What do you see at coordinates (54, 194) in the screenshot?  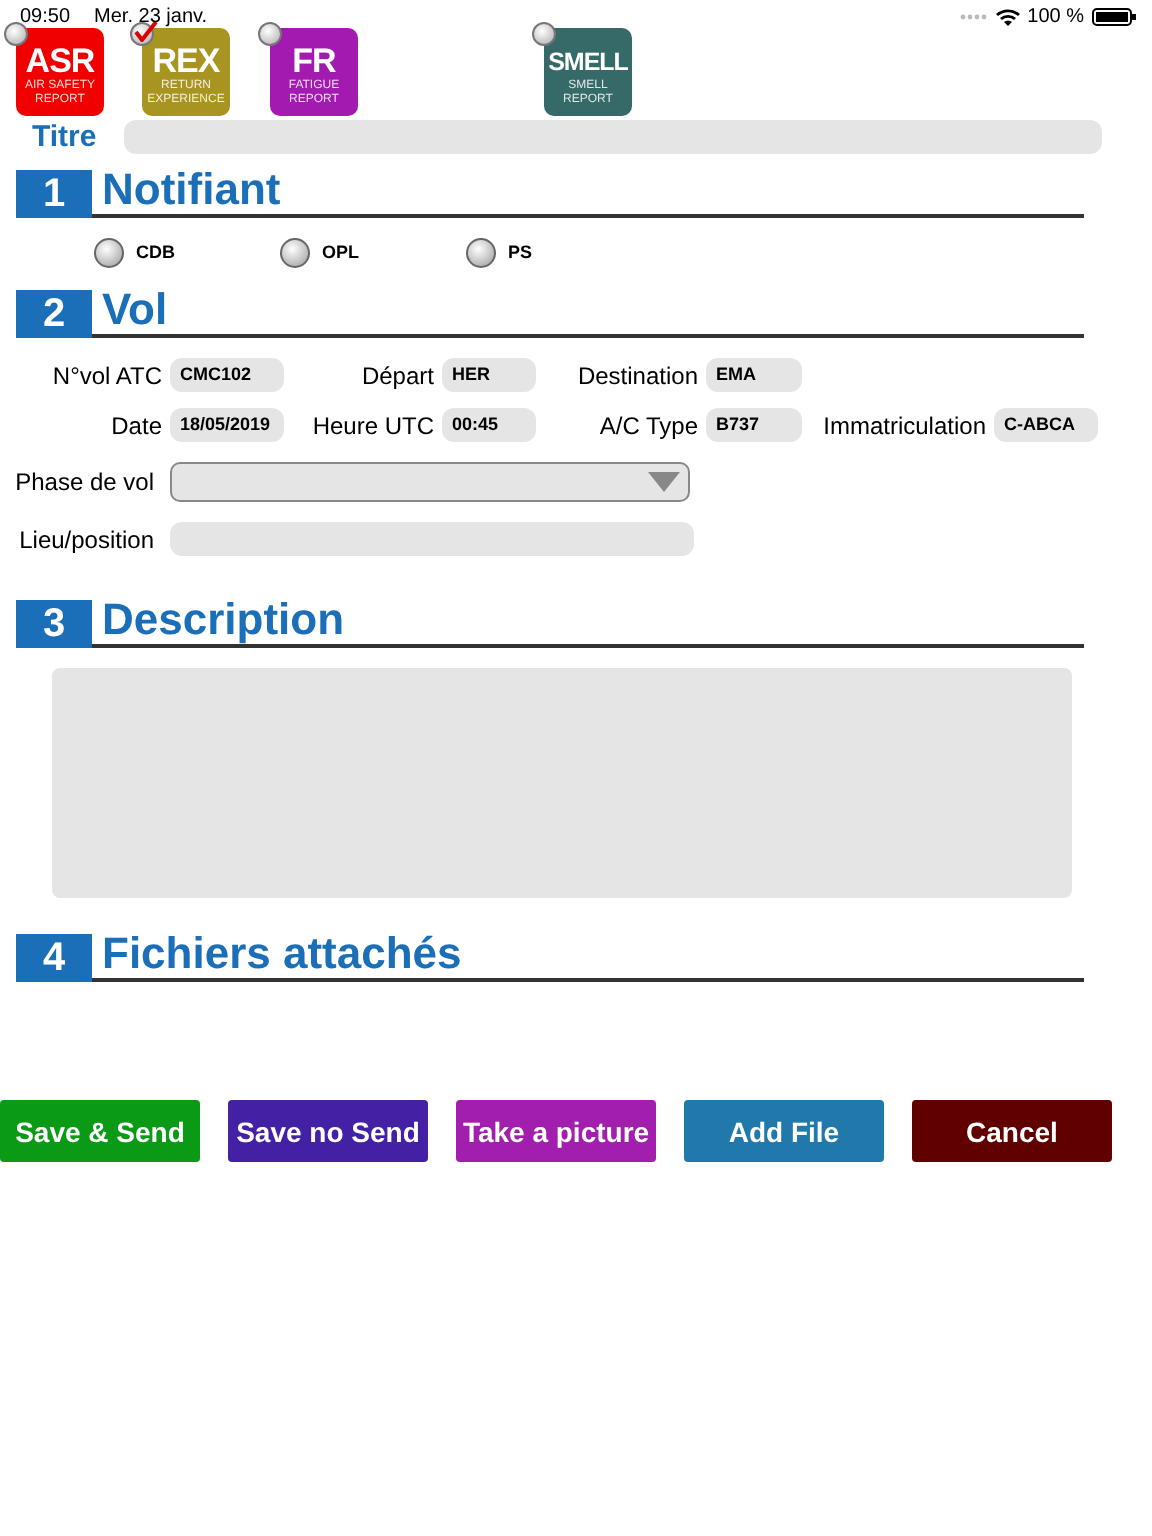 I see `section-number: 1` at bounding box center [54, 194].